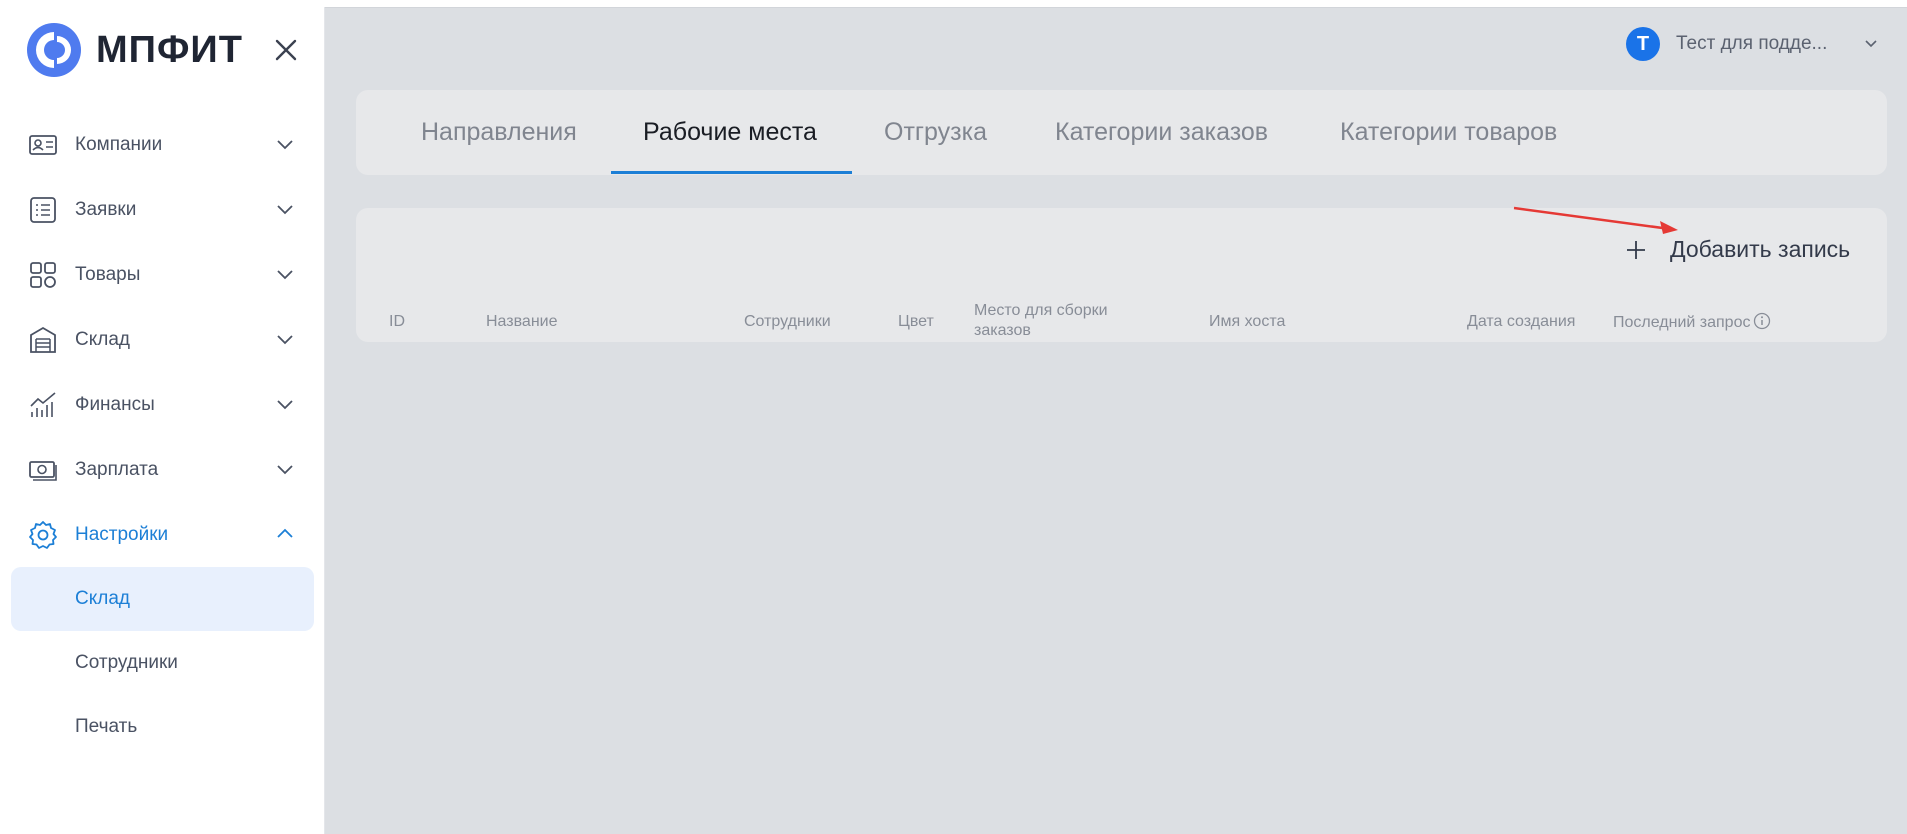 Image resolution: width=1907 pixels, height=834 pixels. I want to click on sidebar-item-companies: Компании, so click(162, 144).